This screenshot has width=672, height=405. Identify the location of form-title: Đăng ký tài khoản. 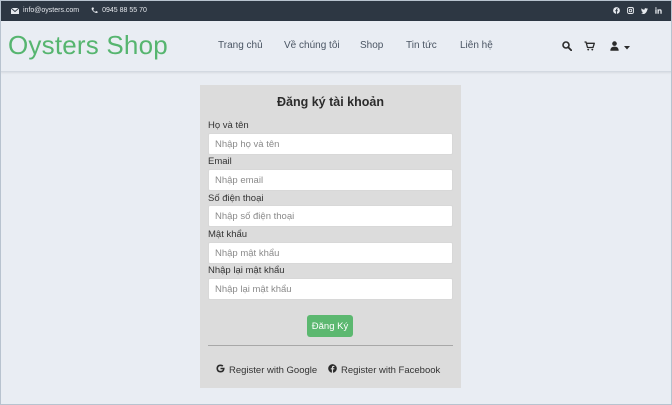
(330, 102).